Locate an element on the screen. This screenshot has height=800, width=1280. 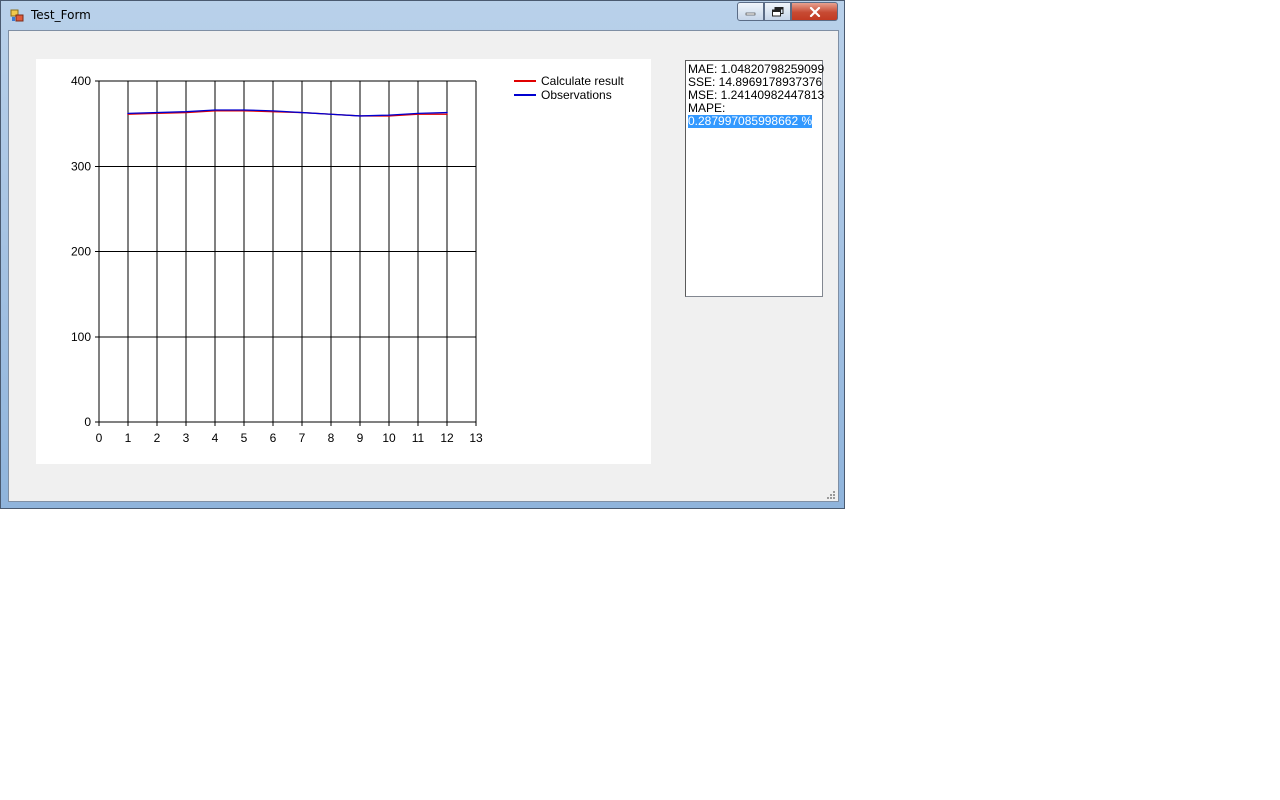
title-bar: Test_Form is located at coordinates (422, 15).